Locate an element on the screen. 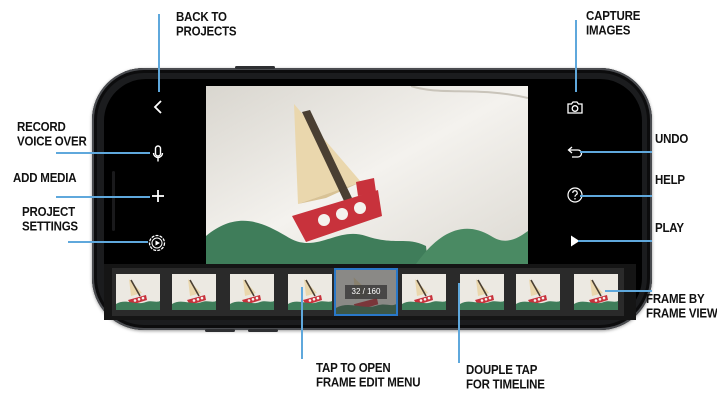 Image resolution: width=717 pixels, height=394 pixels. callout-line-add-media is located at coordinates (103, 197).